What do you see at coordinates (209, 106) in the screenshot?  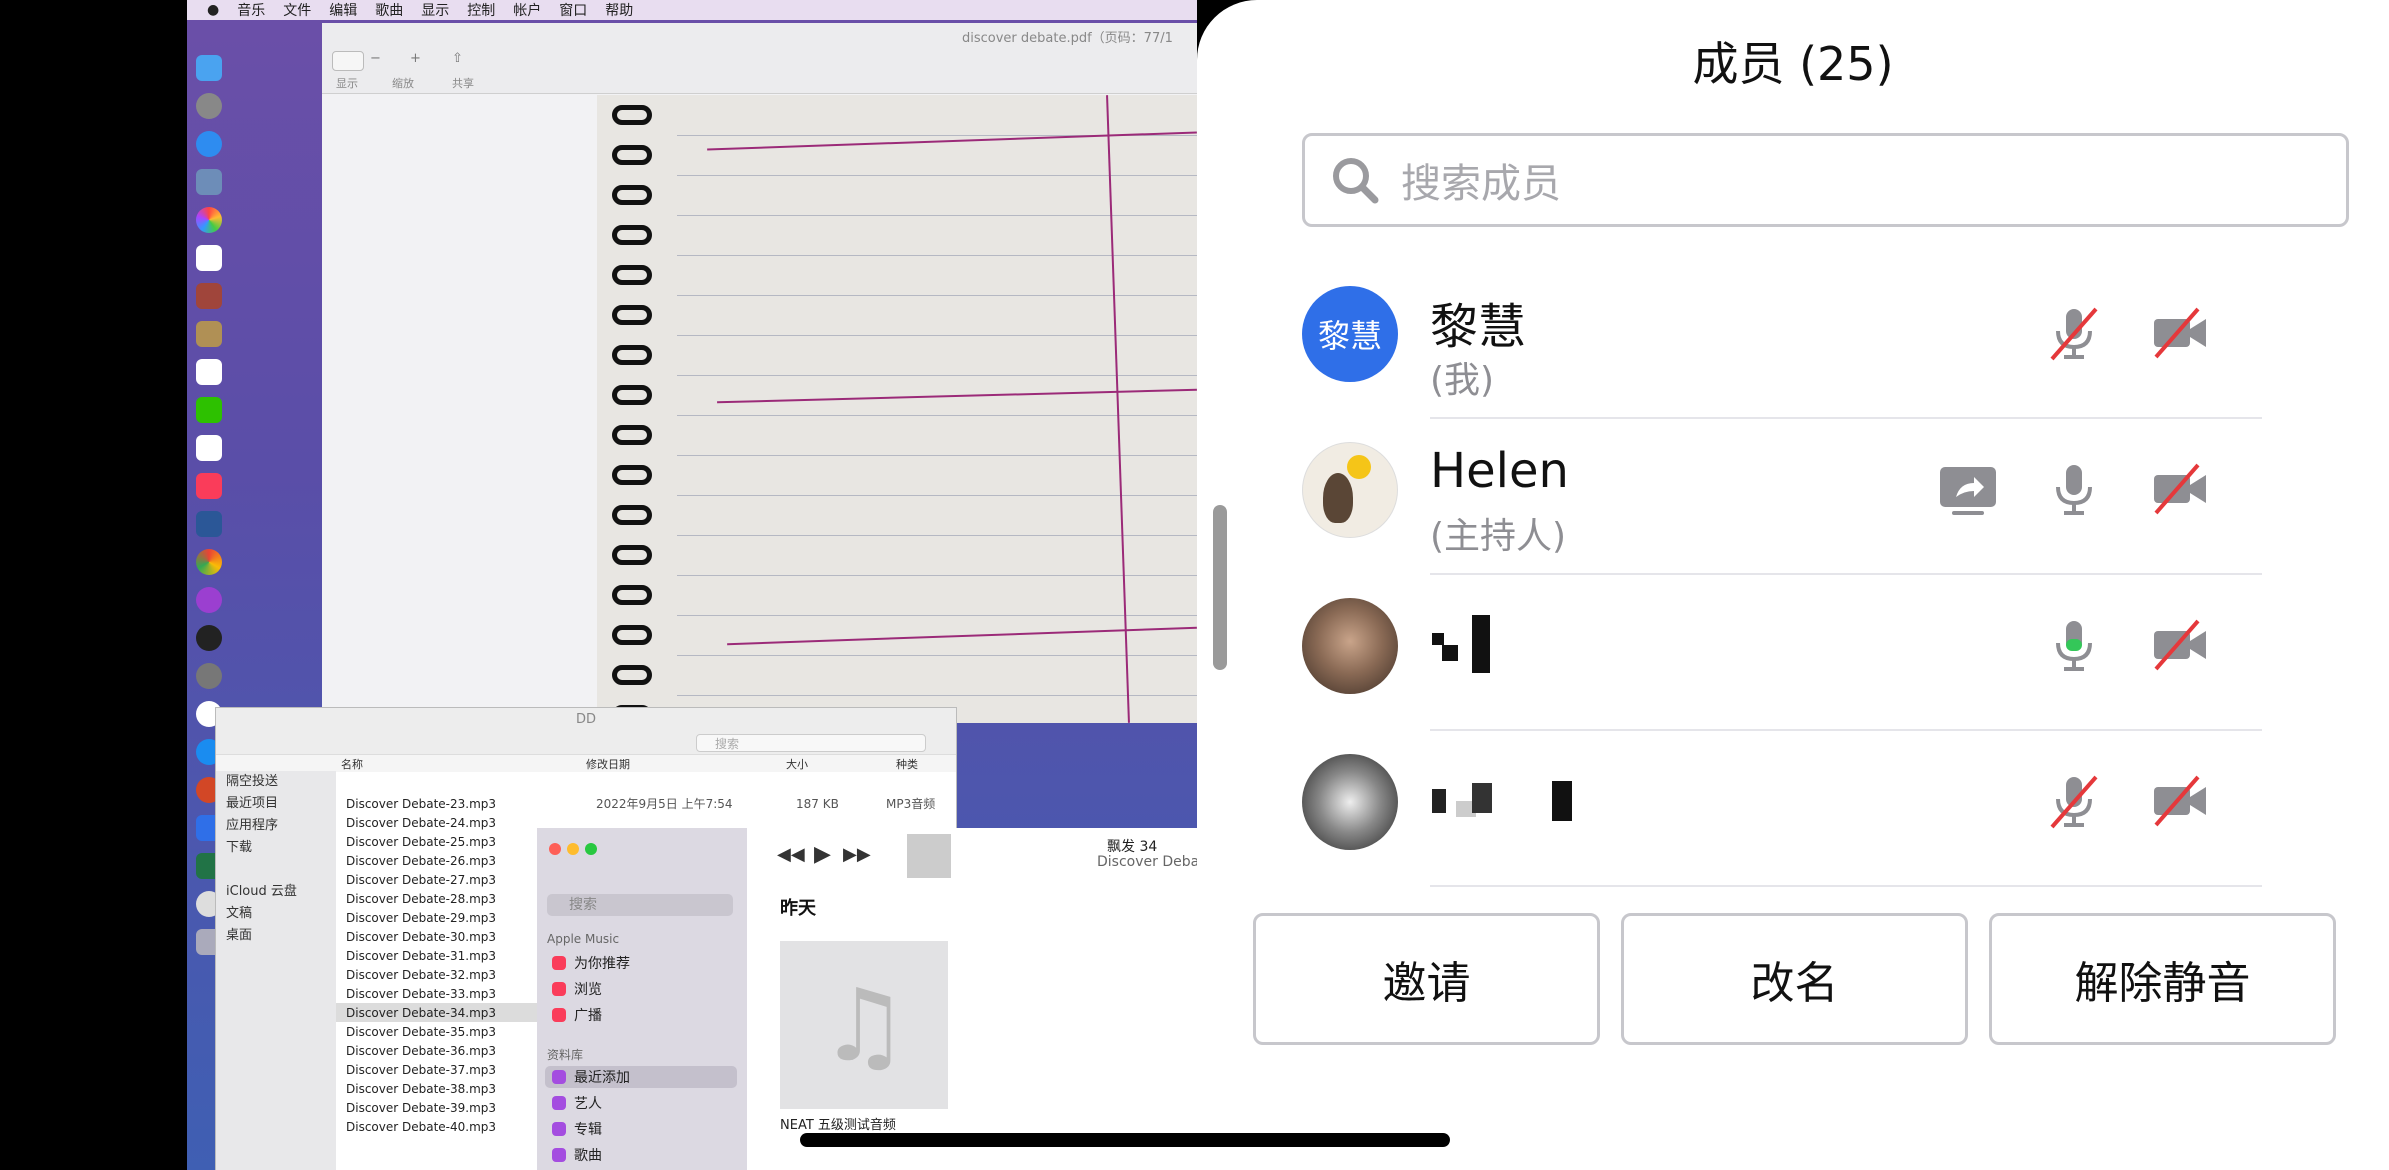 I see `launchpad-icon` at bounding box center [209, 106].